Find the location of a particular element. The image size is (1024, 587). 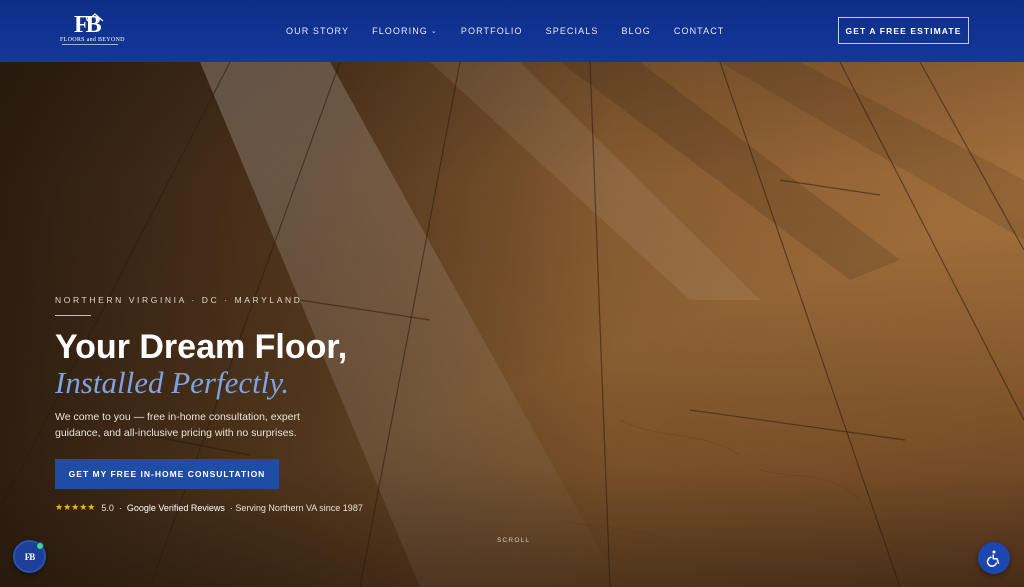

review-tagline: · Serving Northern VA since 1987 is located at coordinates (296, 507).